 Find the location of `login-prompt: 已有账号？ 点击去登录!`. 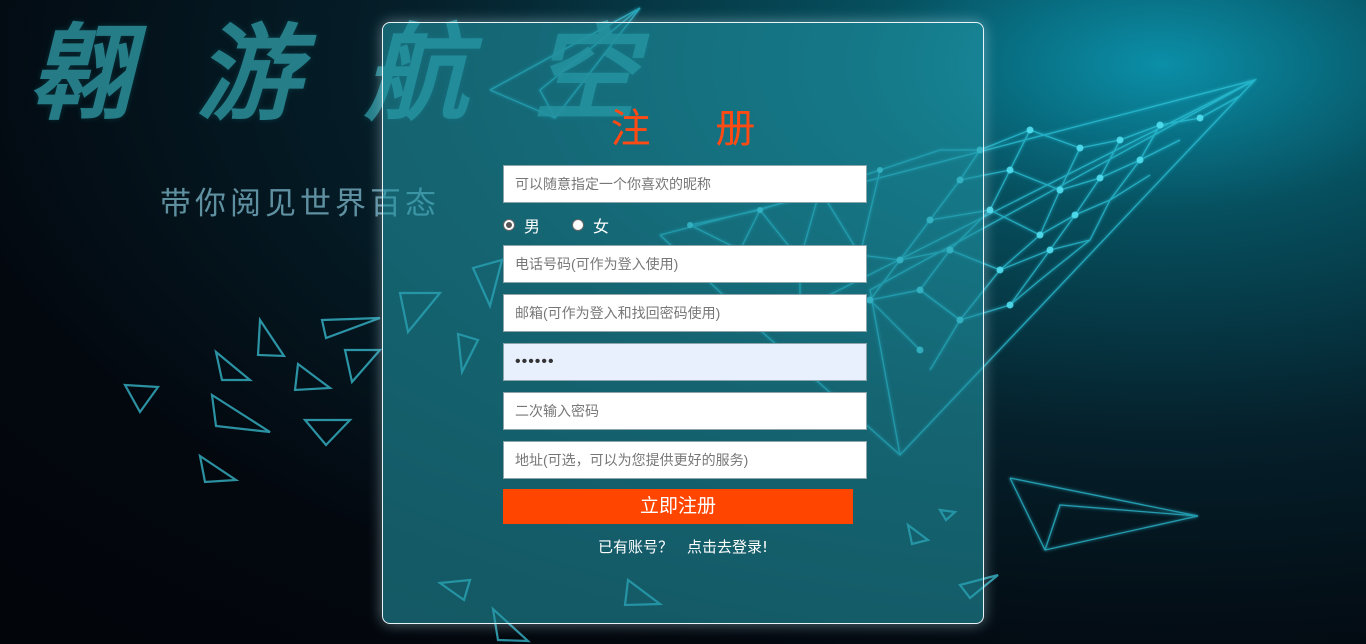

login-prompt: 已有账号？ 点击去登录! is located at coordinates (683, 546).